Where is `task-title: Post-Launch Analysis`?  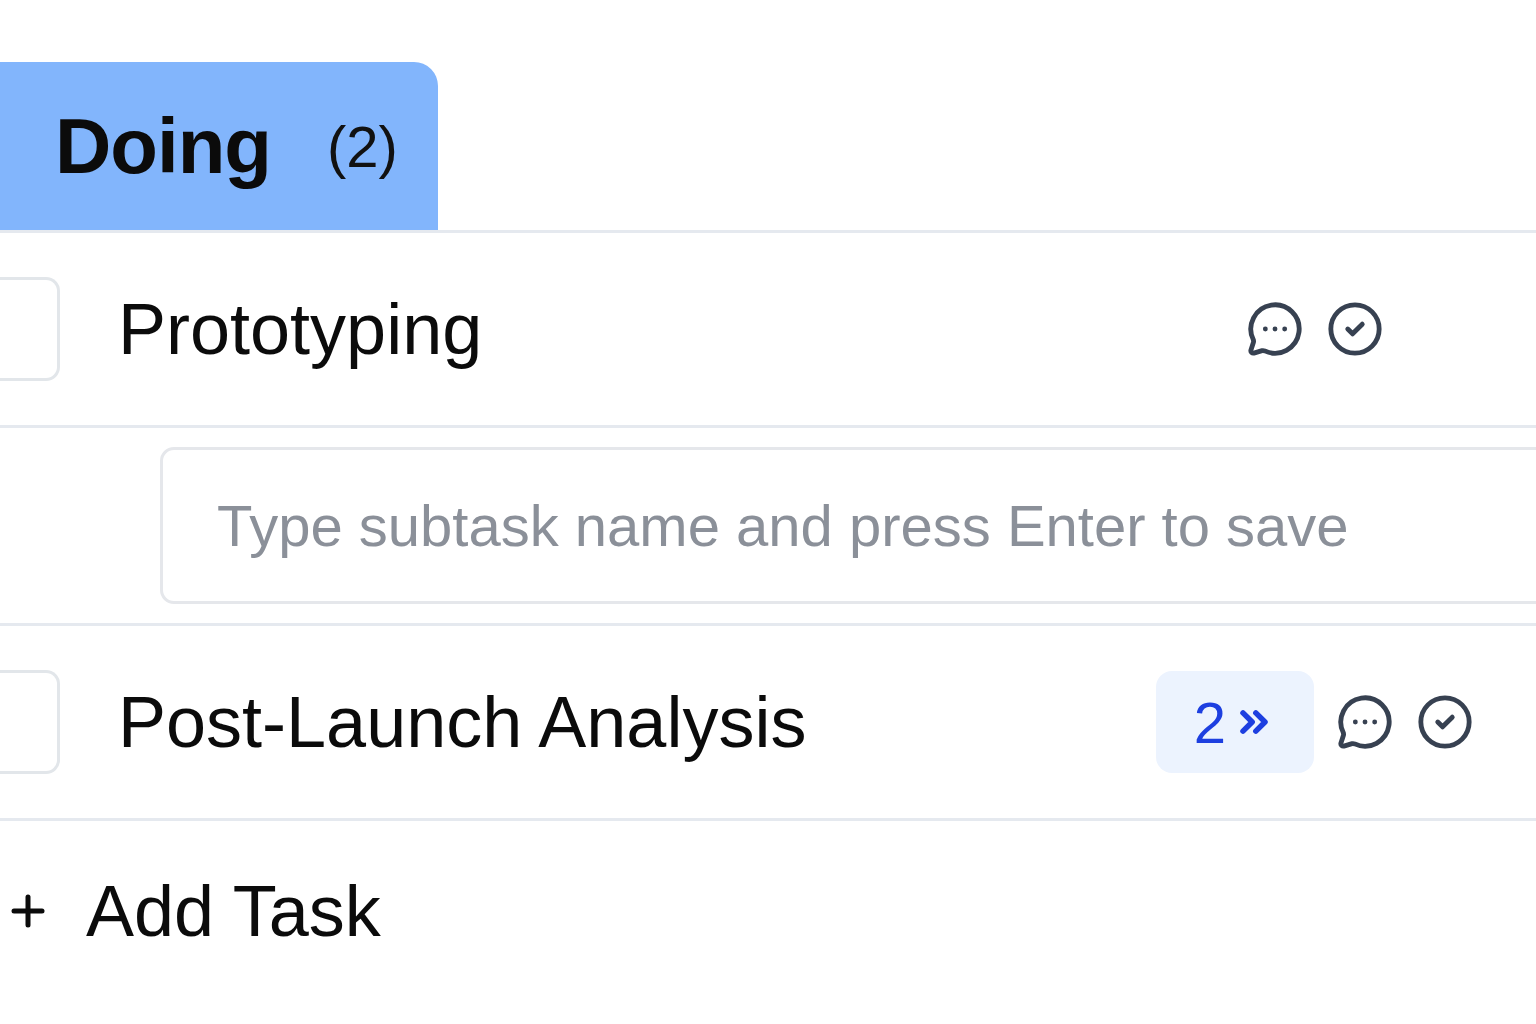
task-title: Post-Launch Analysis is located at coordinates (463, 722).